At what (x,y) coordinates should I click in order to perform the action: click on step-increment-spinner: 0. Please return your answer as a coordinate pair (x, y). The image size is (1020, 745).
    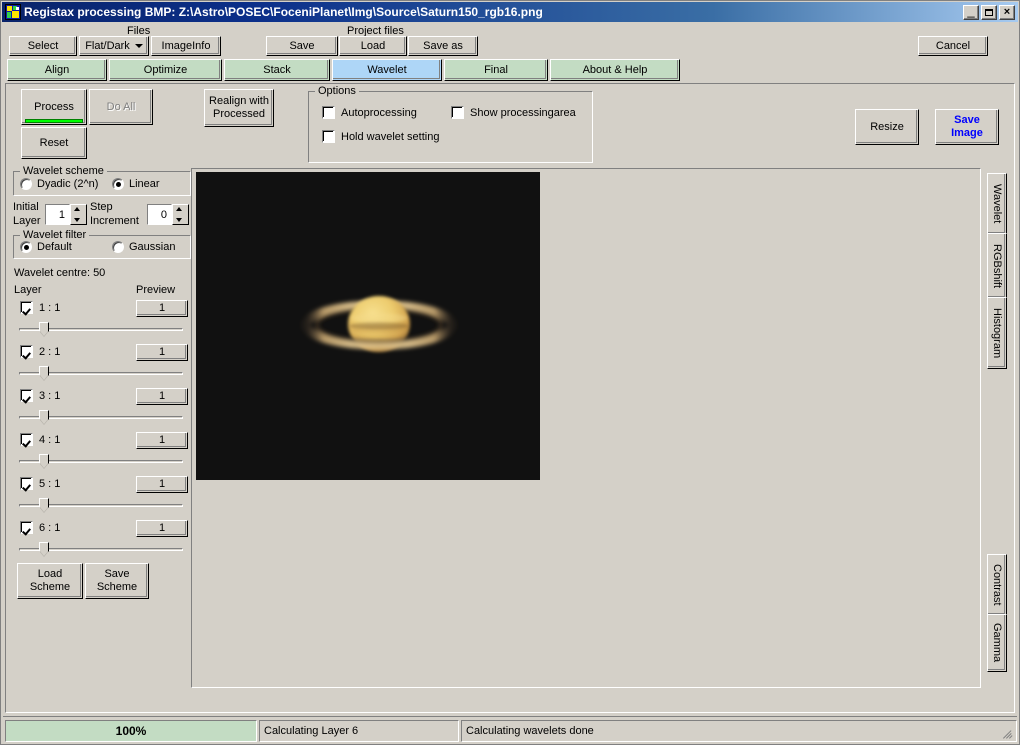
    Looking at the image, I should click on (168, 214).